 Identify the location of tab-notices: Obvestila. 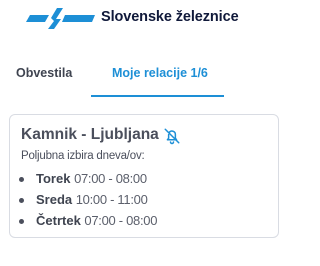
(44, 73).